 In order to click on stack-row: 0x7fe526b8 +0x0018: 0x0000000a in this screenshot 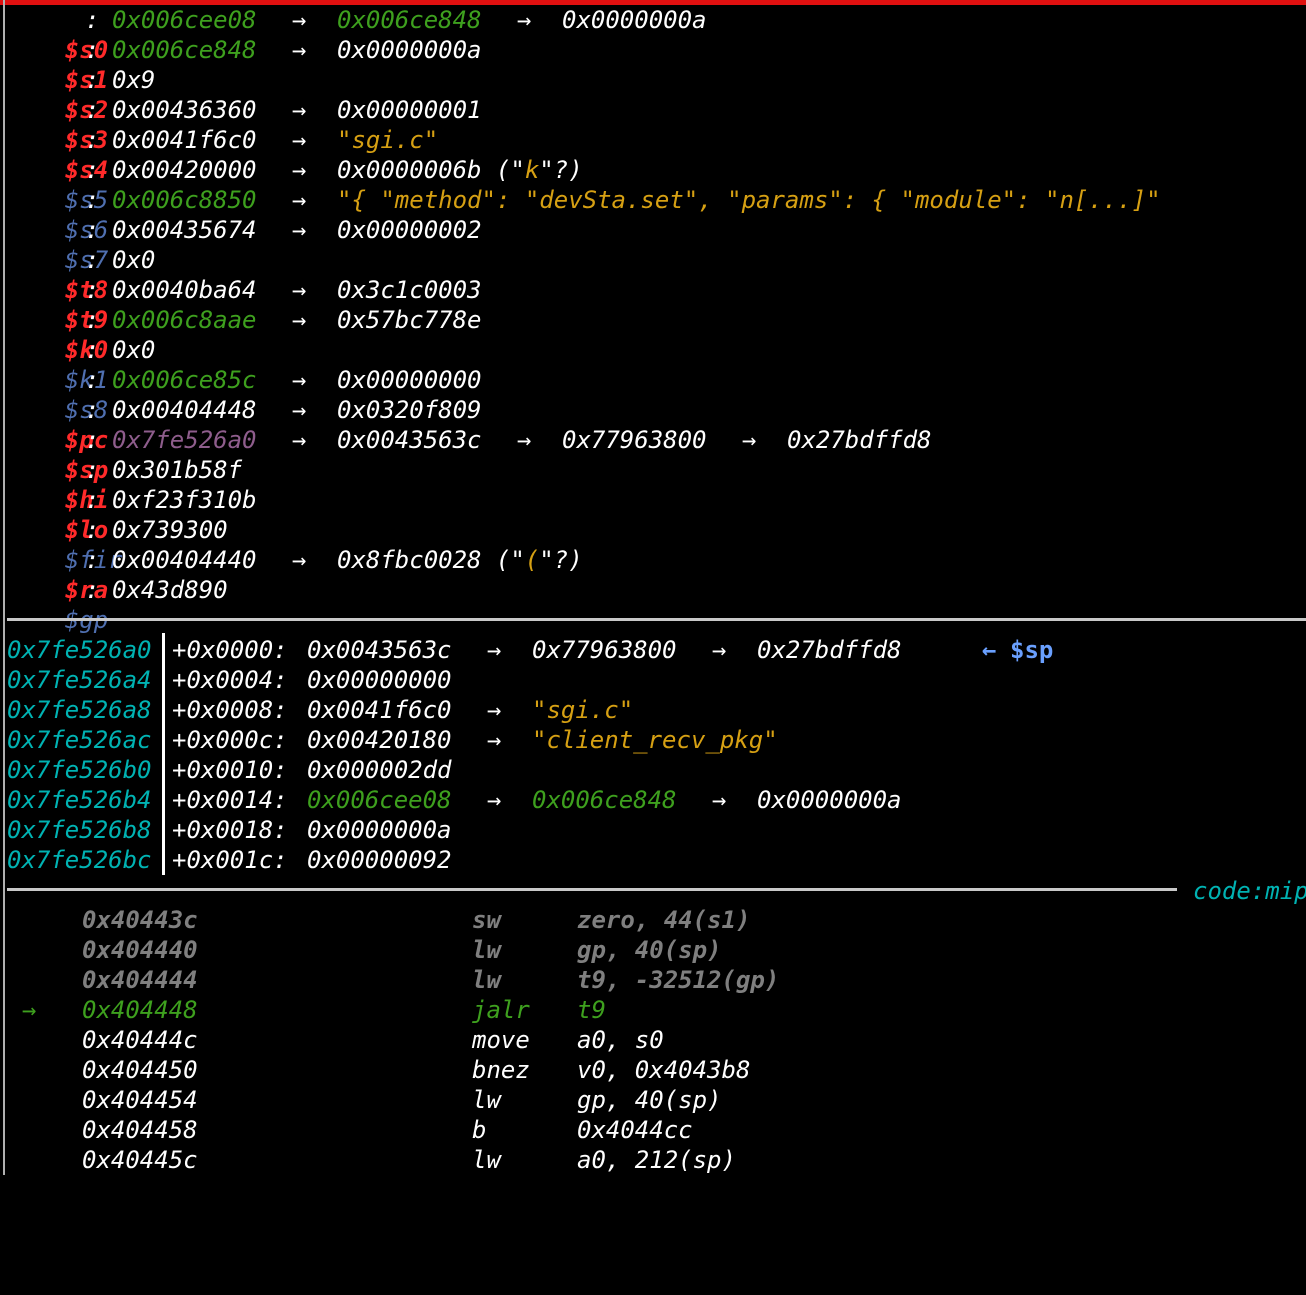, I will do `click(229, 830)`.